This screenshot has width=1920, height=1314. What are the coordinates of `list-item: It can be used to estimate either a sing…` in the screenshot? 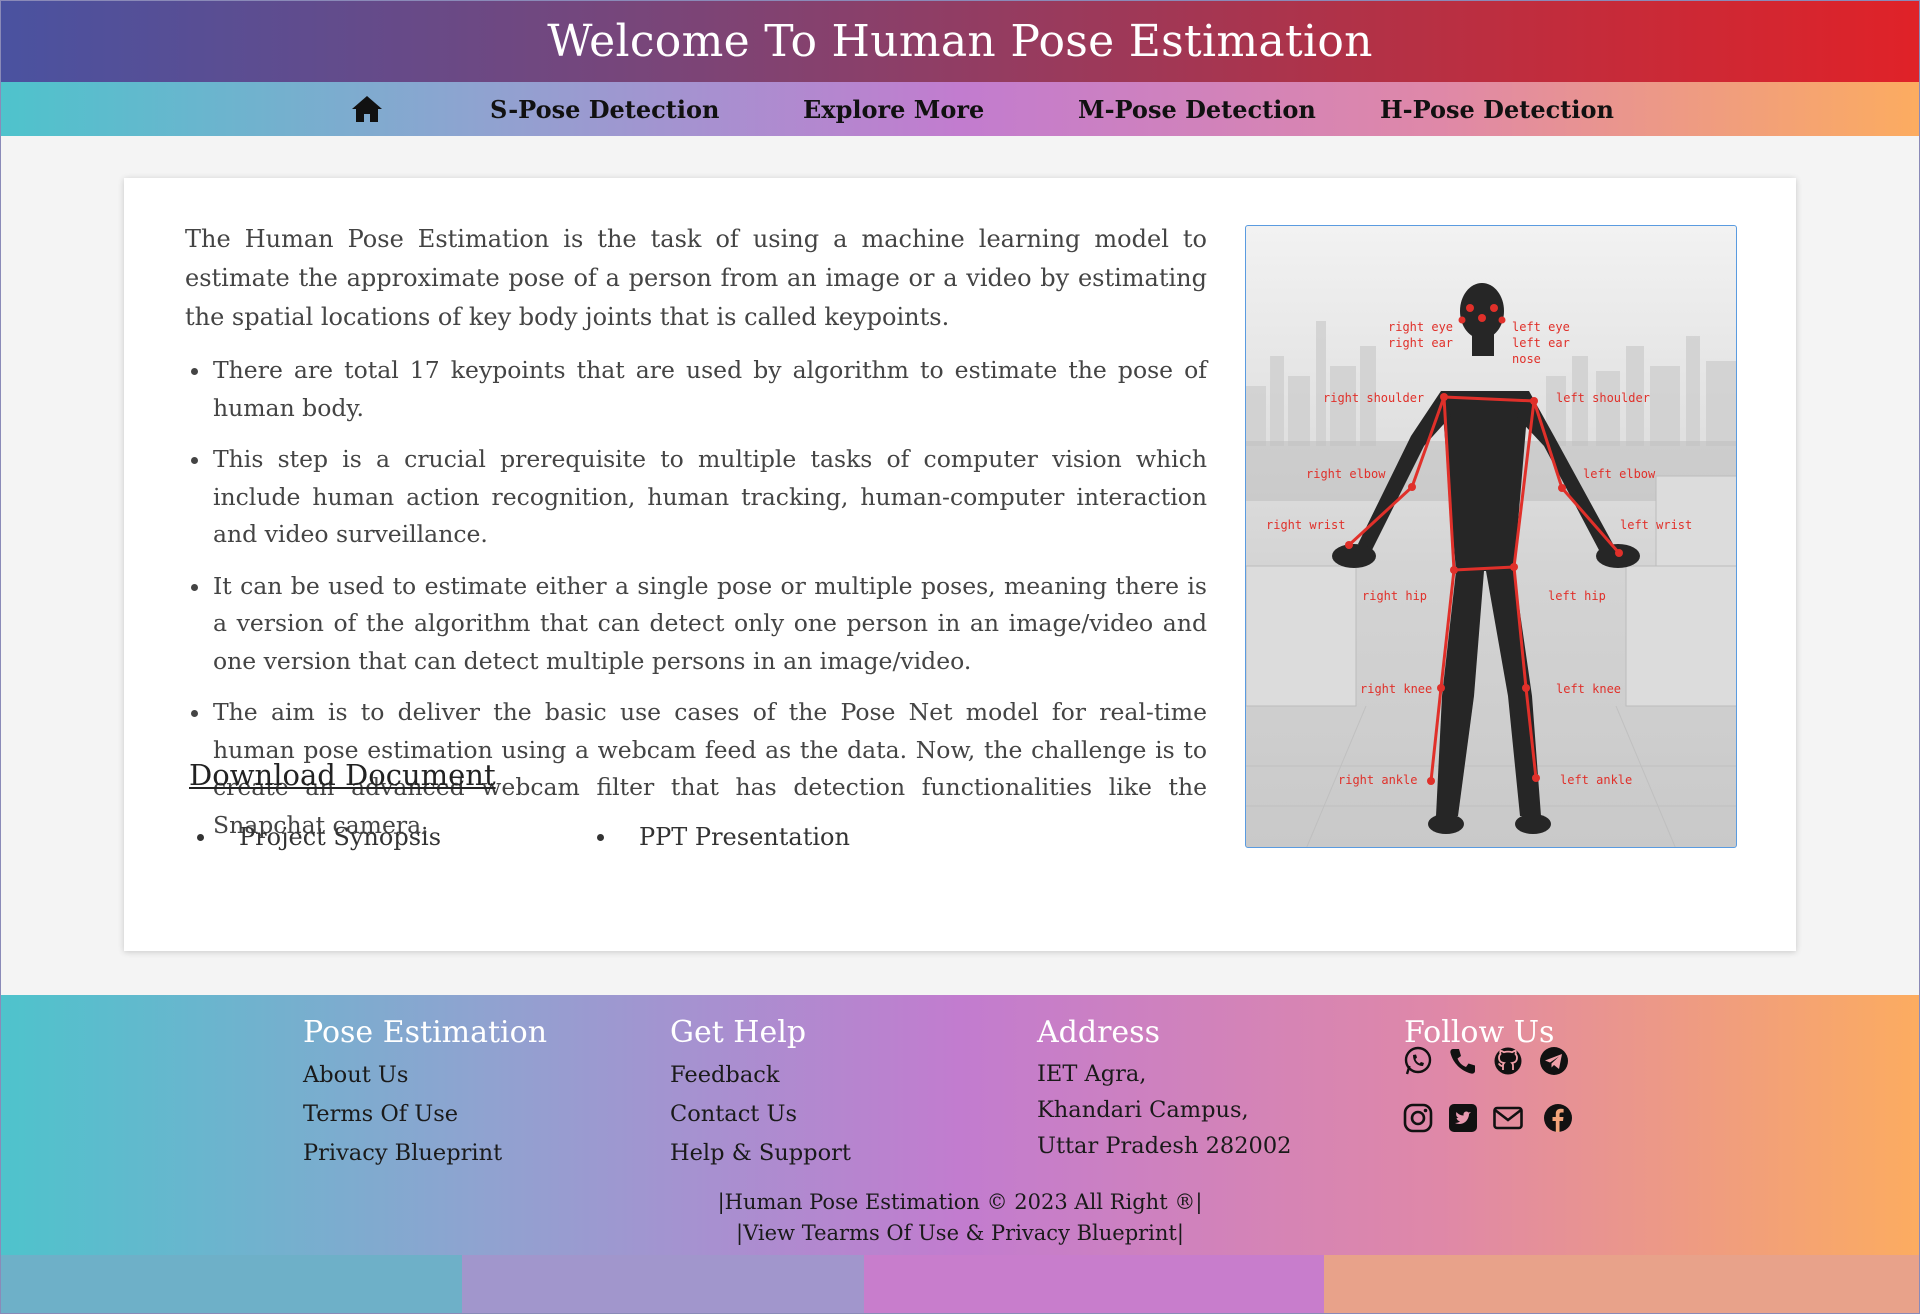 It's located at (696, 624).